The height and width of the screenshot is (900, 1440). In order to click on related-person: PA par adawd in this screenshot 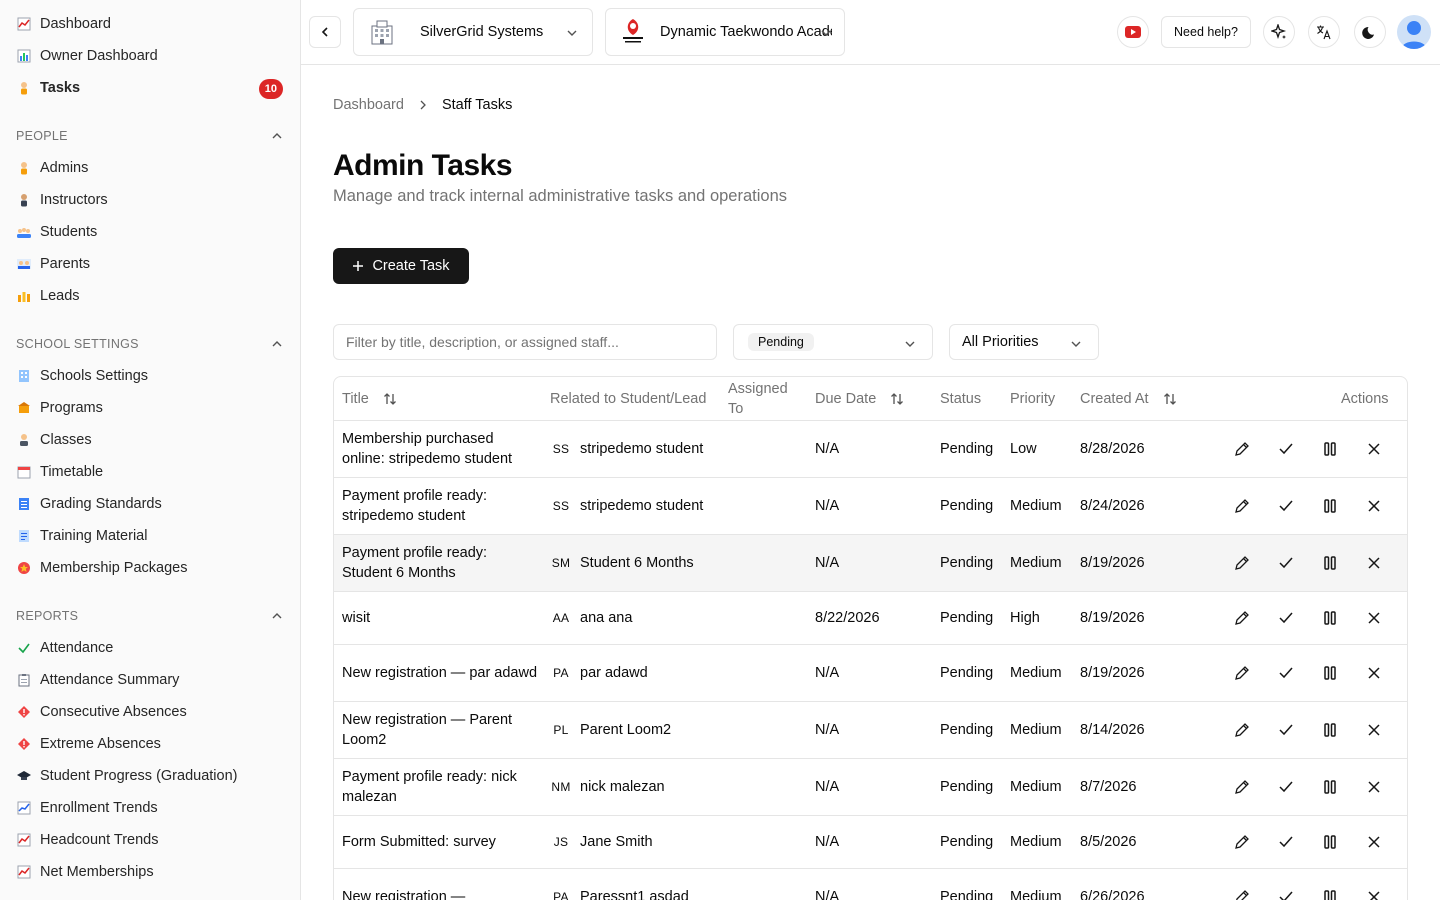, I will do `click(599, 673)`.